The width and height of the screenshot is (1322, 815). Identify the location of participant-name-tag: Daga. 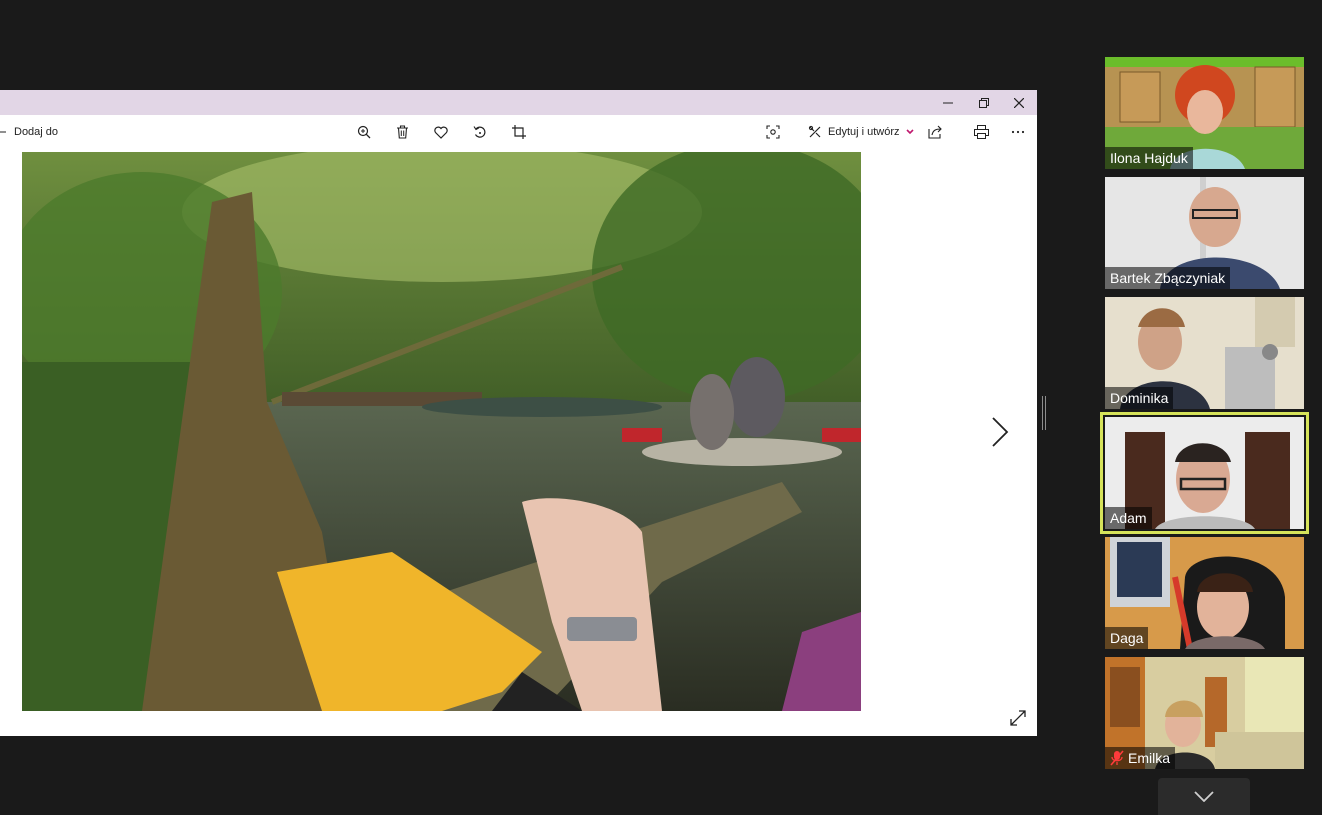
(1127, 638).